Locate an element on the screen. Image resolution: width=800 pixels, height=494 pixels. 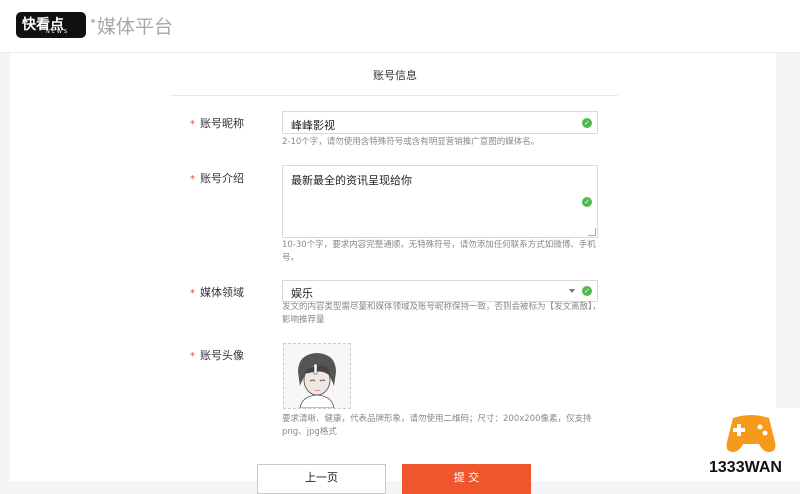
nickname-value: 峰峰影视 is located at coordinates (313, 125).